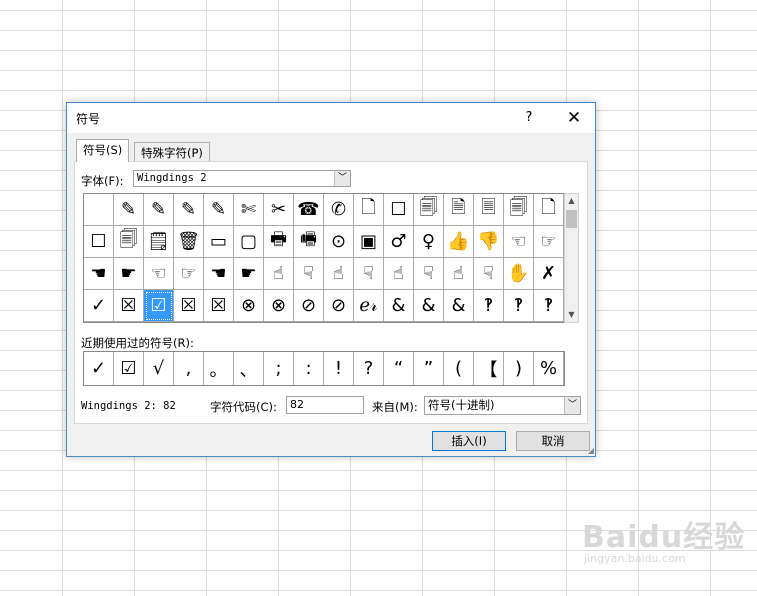 Image resolution: width=757 pixels, height=596 pixels. Describe the element at coordinates (242, 178) in the screenshot. I see `font-select: Wingdings 2 ﹀` at that location.